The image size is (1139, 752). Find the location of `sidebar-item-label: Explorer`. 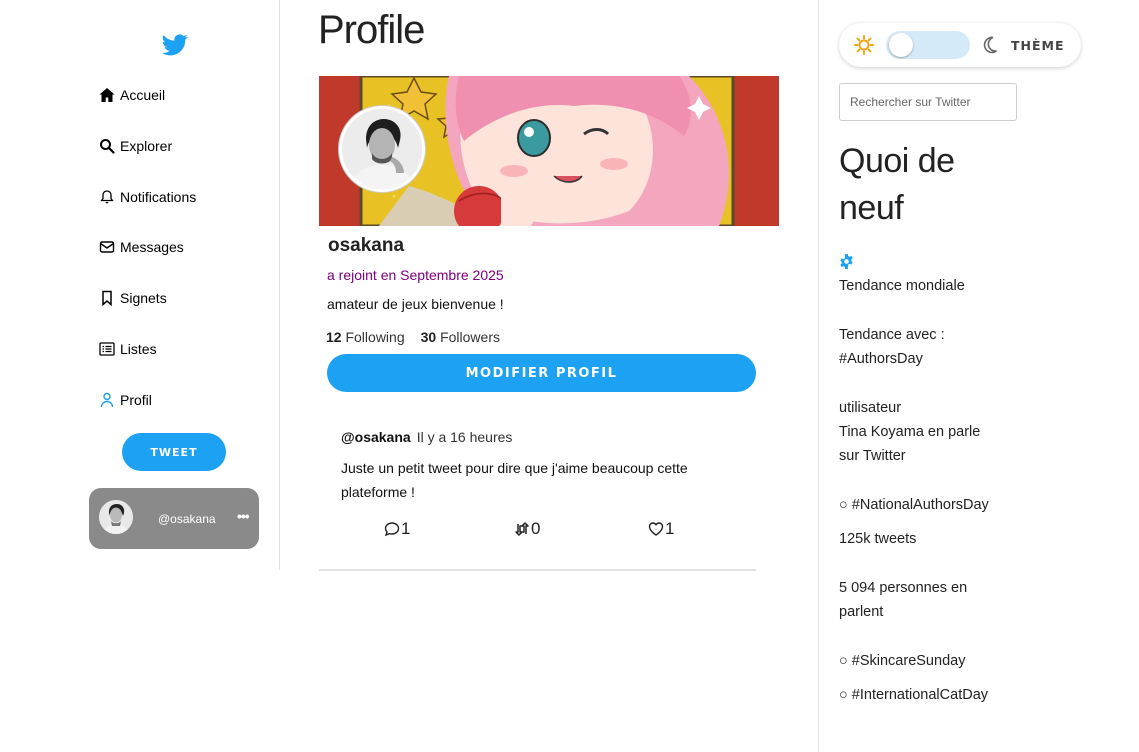

sidebar-item-label: Explorer is located at coordinates (146, 146).